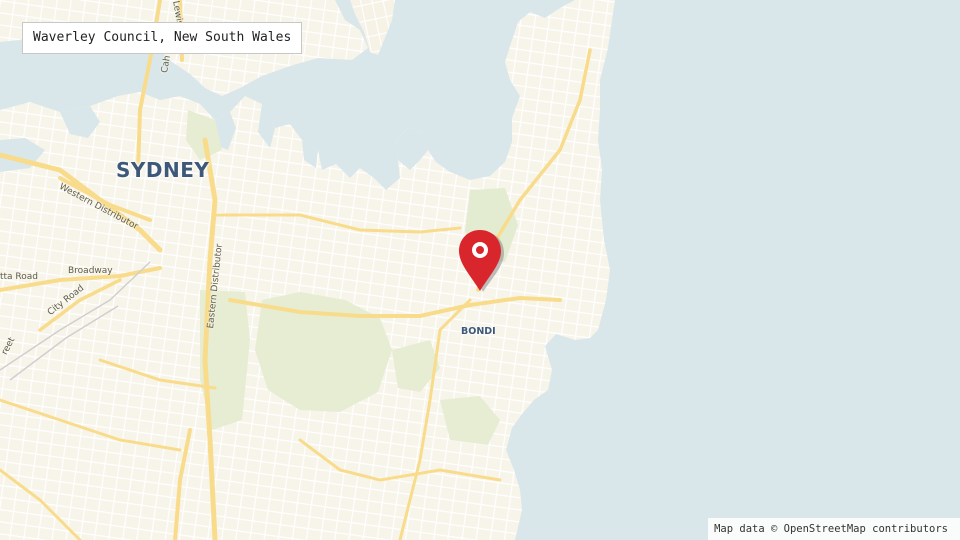 The width and height of the screenshot is (960, 540). I want to click on map-pin-icon, so click(481, 262).